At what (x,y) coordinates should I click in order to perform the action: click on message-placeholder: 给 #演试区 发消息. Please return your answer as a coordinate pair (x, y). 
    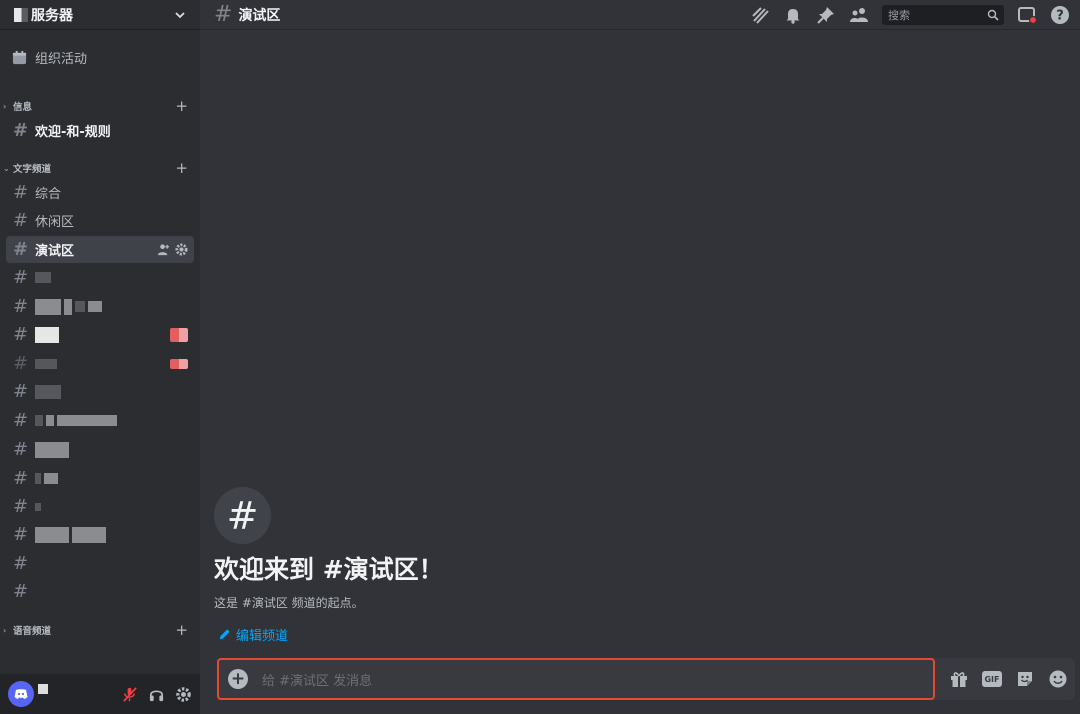
    Looking at the image, I should click on (317, 681).